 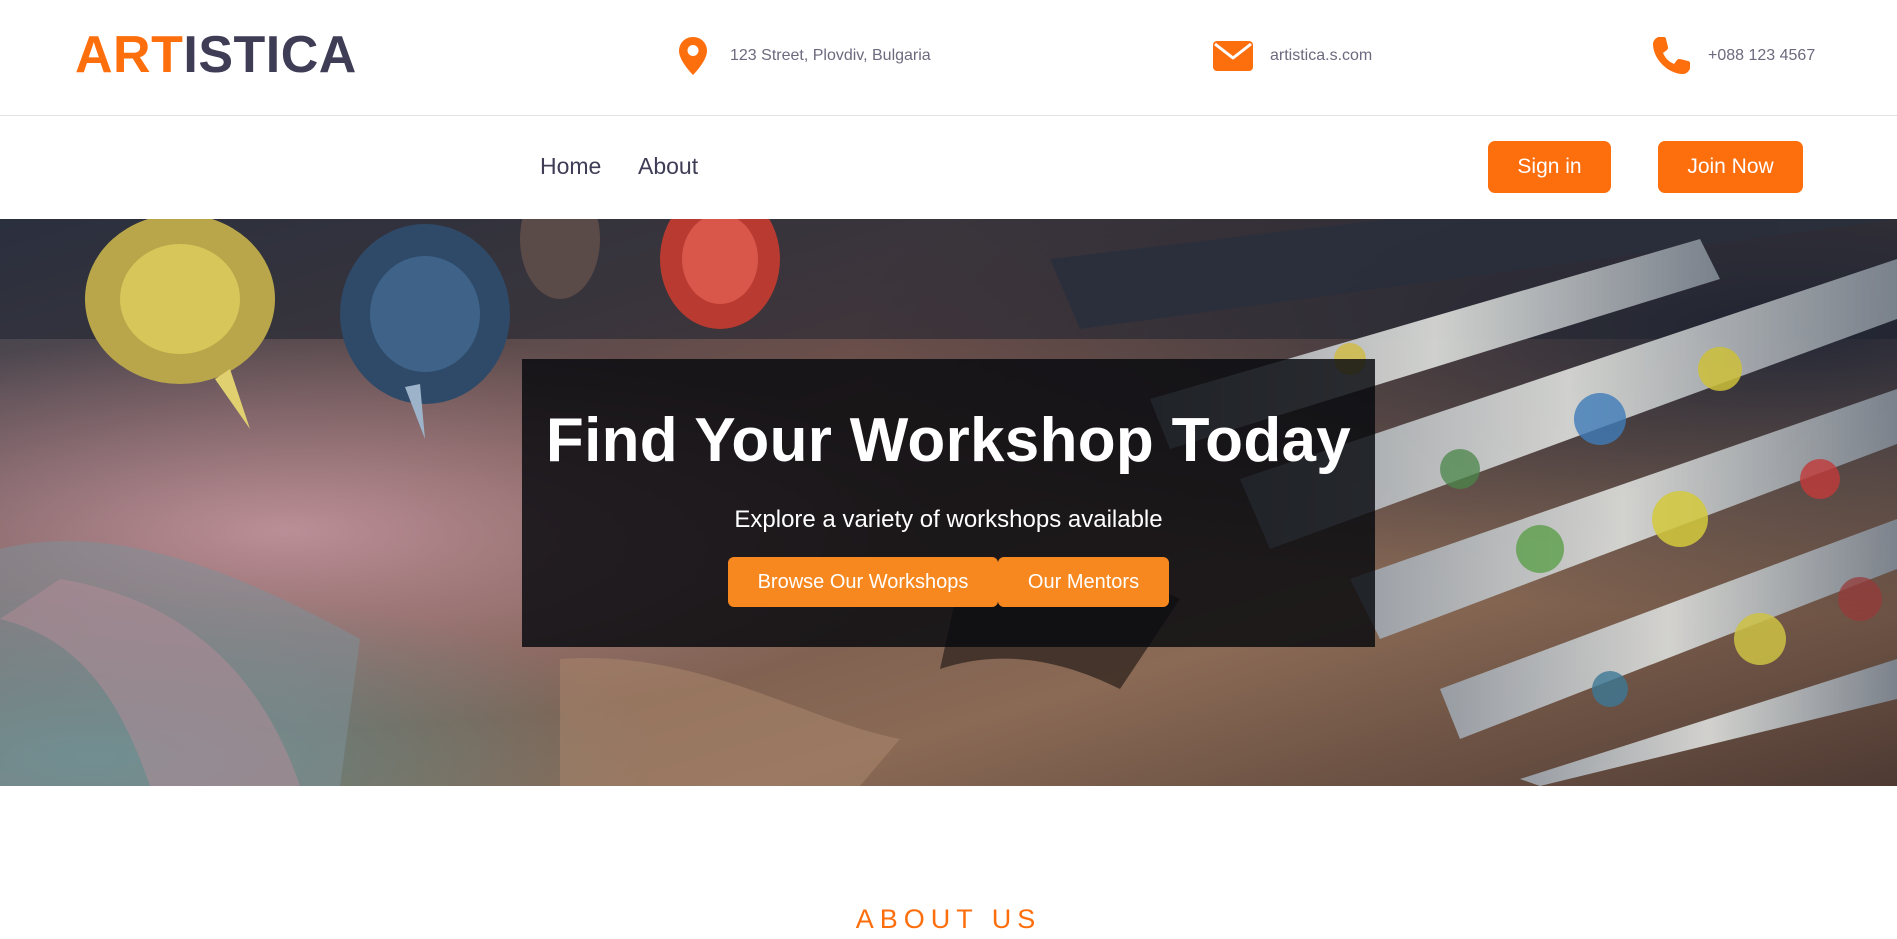 I want to click on hero-button-group: Browse Our Workshops Our Mentors, so click(x=948, y=582).